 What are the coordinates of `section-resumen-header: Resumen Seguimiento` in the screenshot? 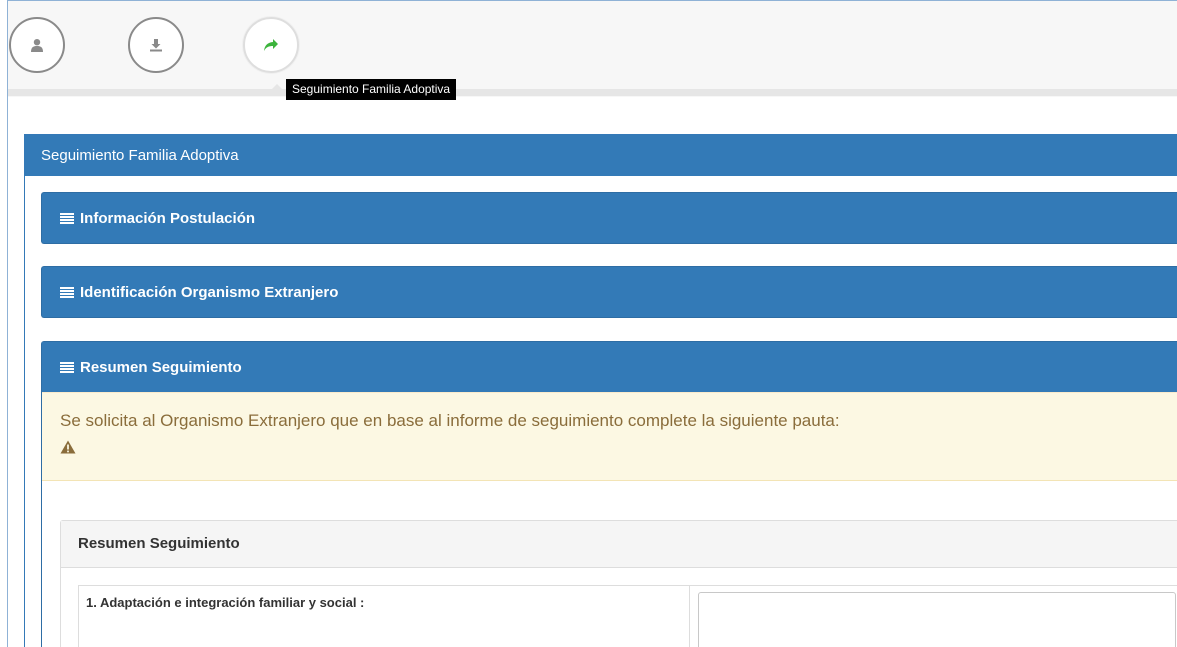 It's located at (609, 367).